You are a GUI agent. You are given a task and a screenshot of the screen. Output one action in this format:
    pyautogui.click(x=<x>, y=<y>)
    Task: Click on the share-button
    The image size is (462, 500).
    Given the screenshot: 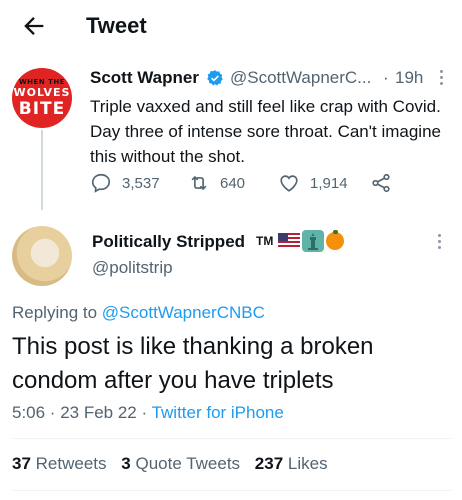 What is the action you would take?
    pyautogui.click(x=381, y=183)
    